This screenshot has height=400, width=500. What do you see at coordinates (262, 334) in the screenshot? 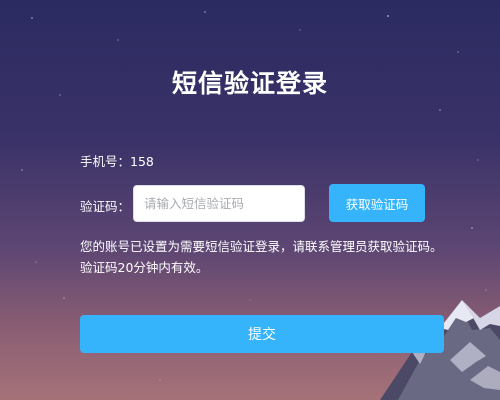
I see `submit-button: 提交` at bounding box center [262, 334].